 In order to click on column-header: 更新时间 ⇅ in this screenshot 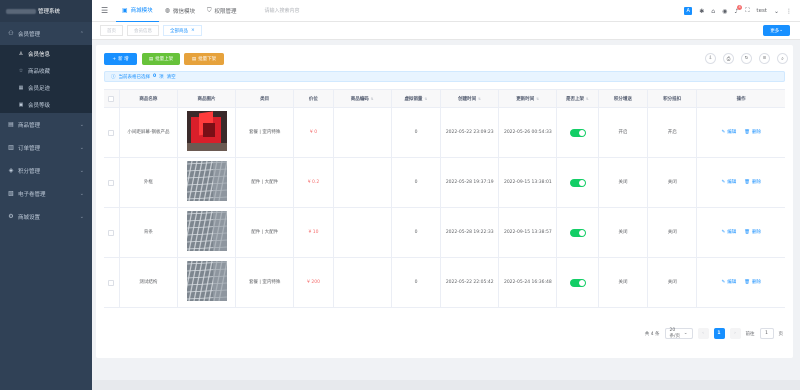, I will do `click(528, 98)`.